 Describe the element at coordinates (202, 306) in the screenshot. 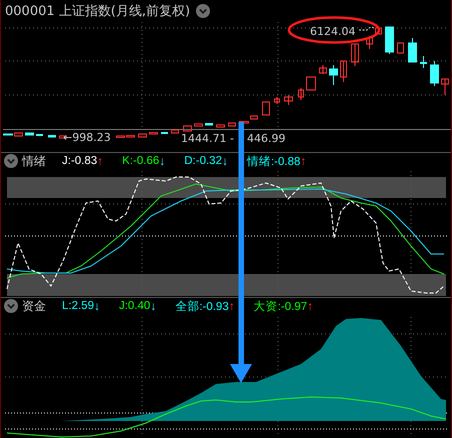

I see `indicator-value: 全部:-0.93` at that location.